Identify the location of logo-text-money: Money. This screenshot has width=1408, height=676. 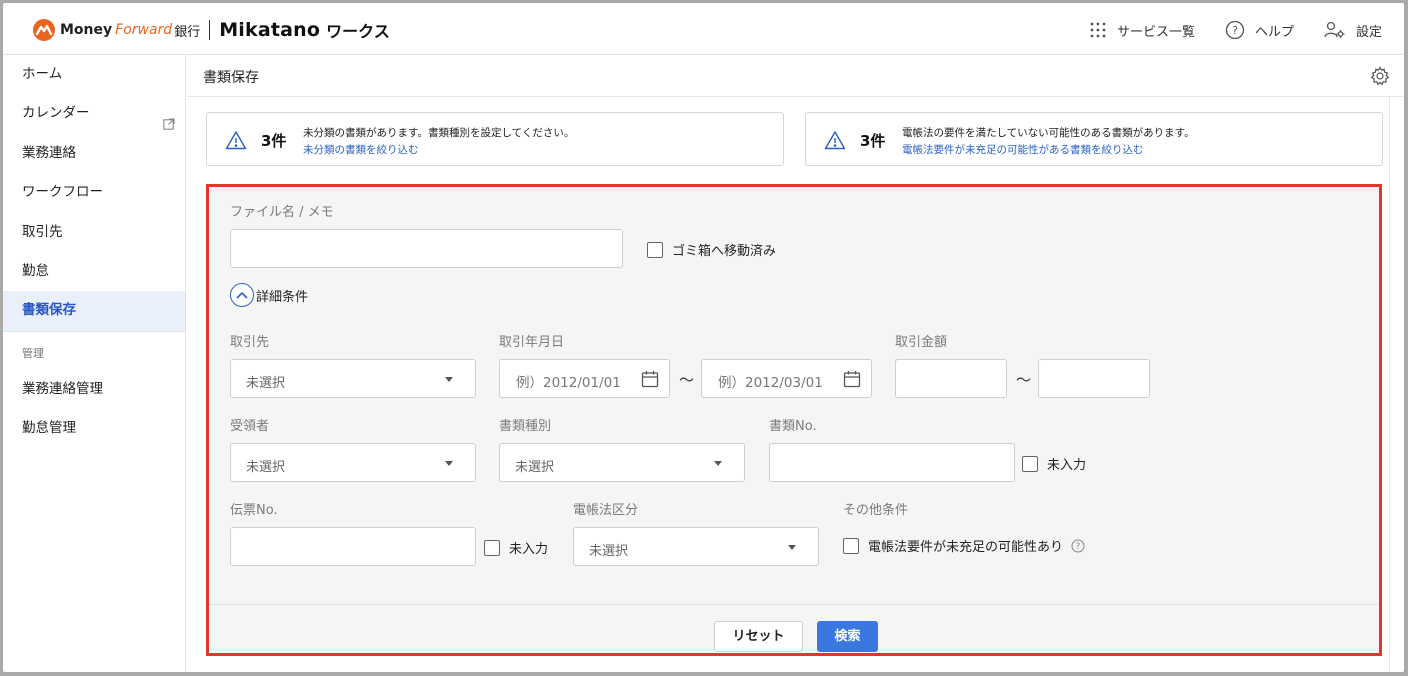
(86, 30).